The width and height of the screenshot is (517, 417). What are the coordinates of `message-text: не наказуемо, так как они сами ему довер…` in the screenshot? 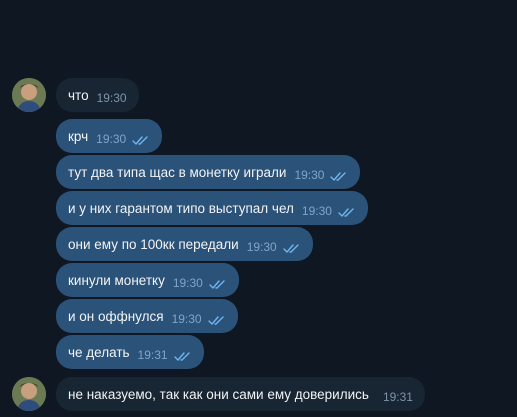 It's located at (218, 394).